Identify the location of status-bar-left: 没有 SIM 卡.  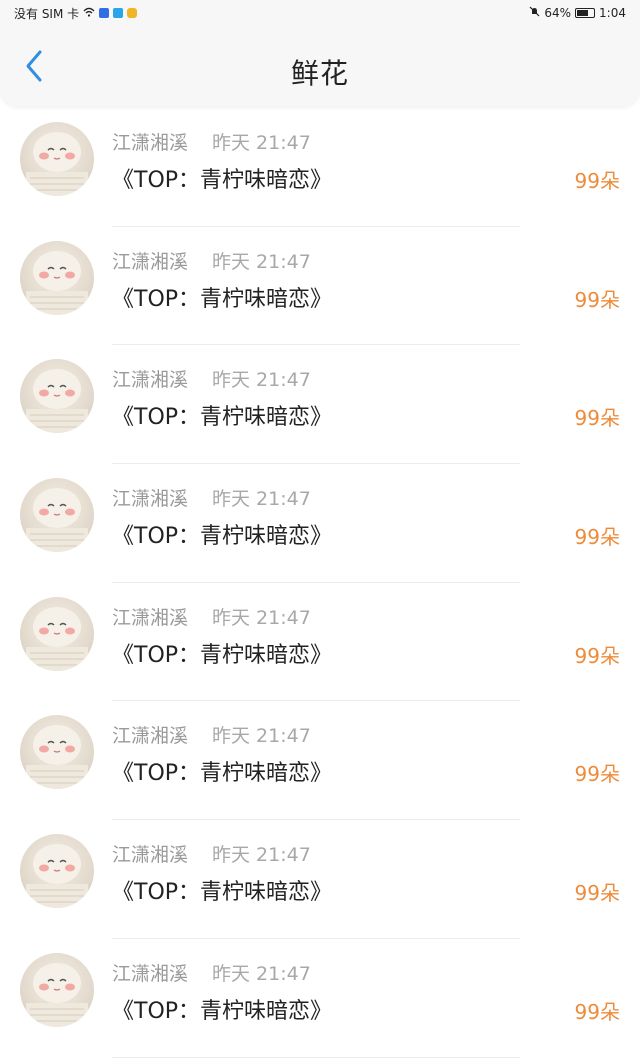
(76, 13).